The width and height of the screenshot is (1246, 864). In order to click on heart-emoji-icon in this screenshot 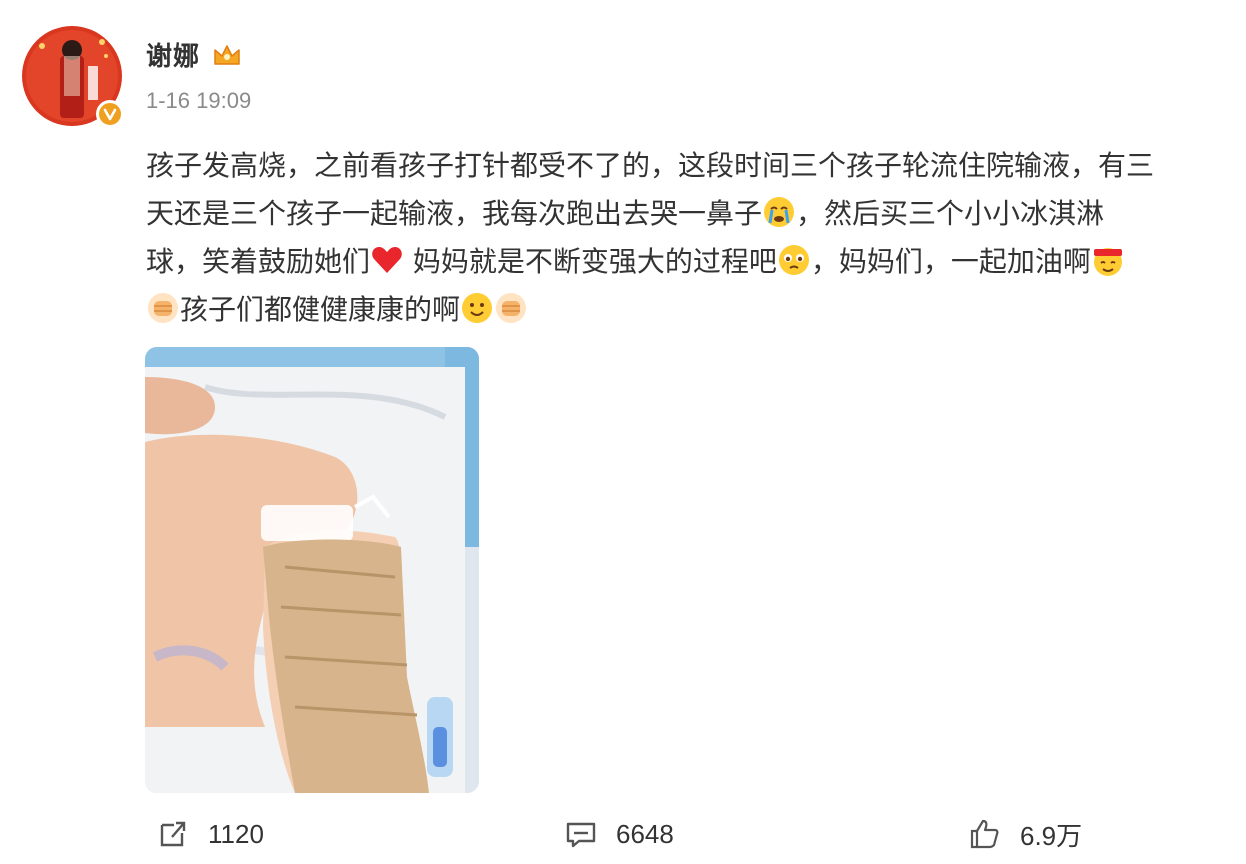, I will do `click(387, 260)`.